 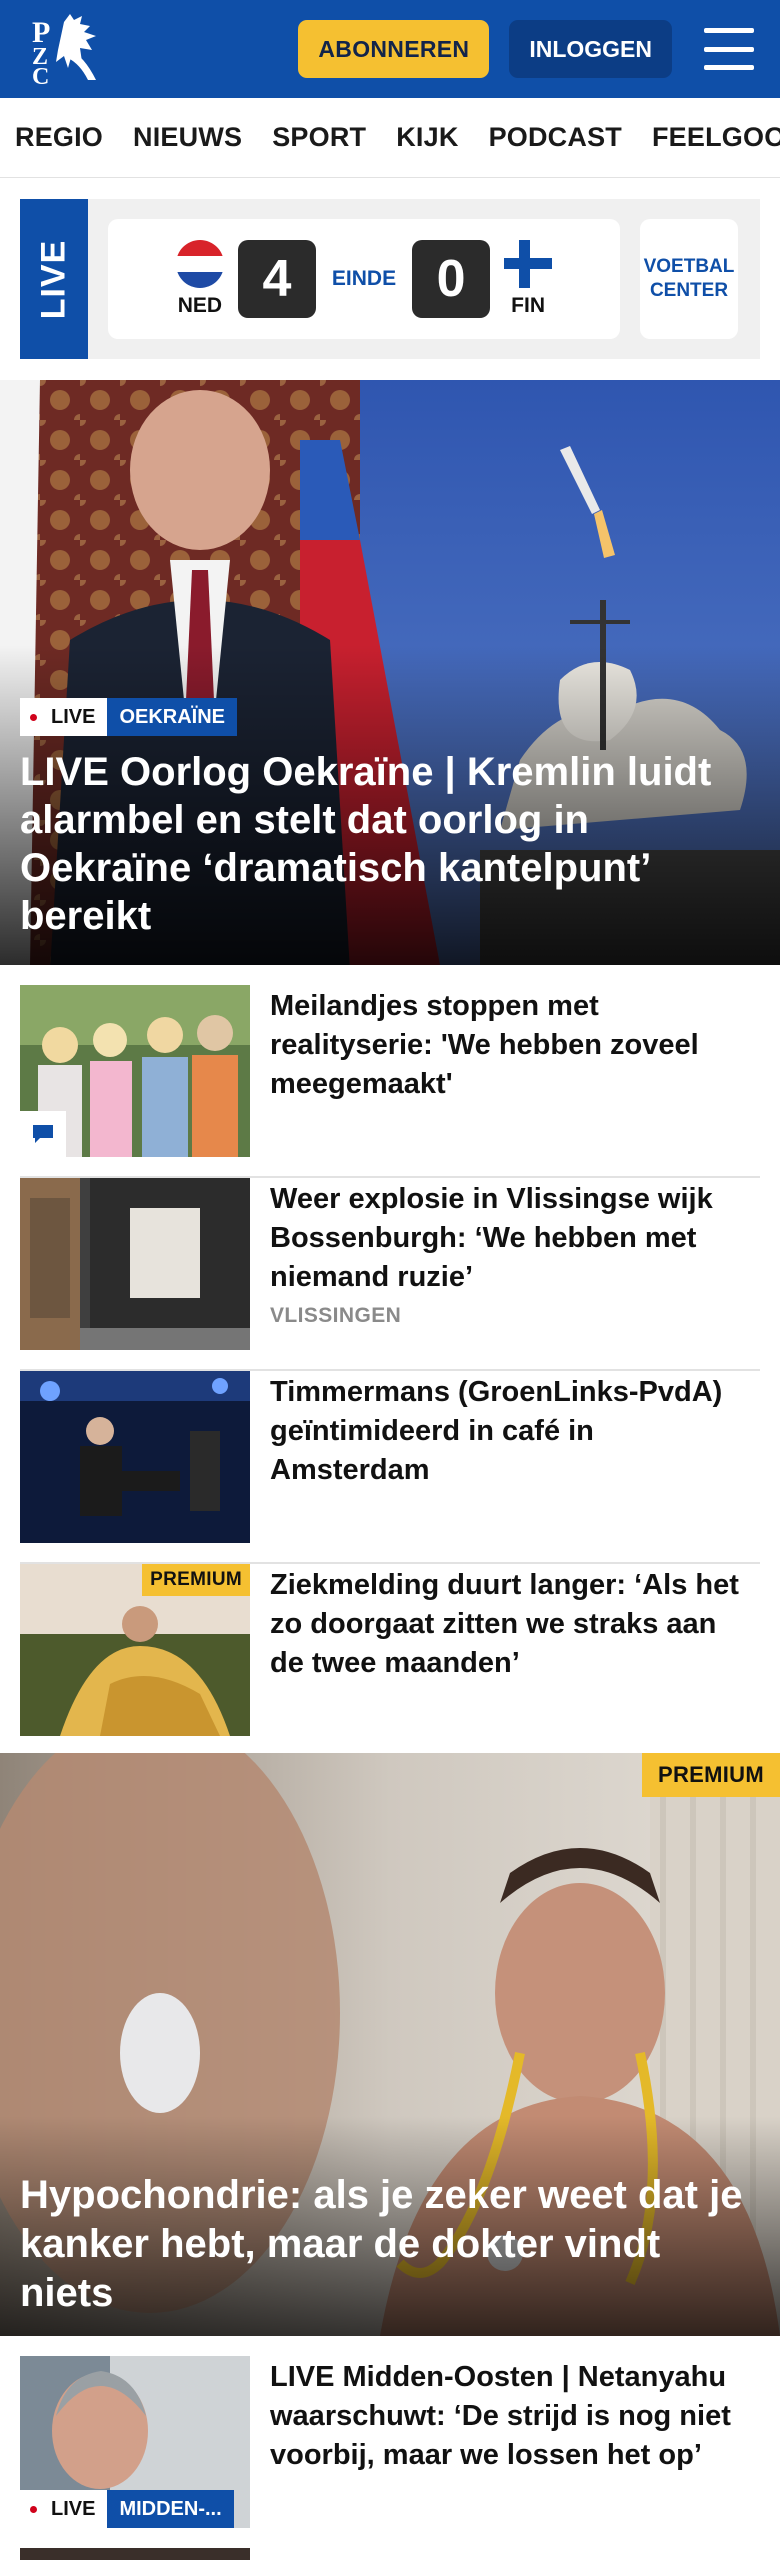 I want to click on live-strip: LIVE, so click(x=54, y=279).